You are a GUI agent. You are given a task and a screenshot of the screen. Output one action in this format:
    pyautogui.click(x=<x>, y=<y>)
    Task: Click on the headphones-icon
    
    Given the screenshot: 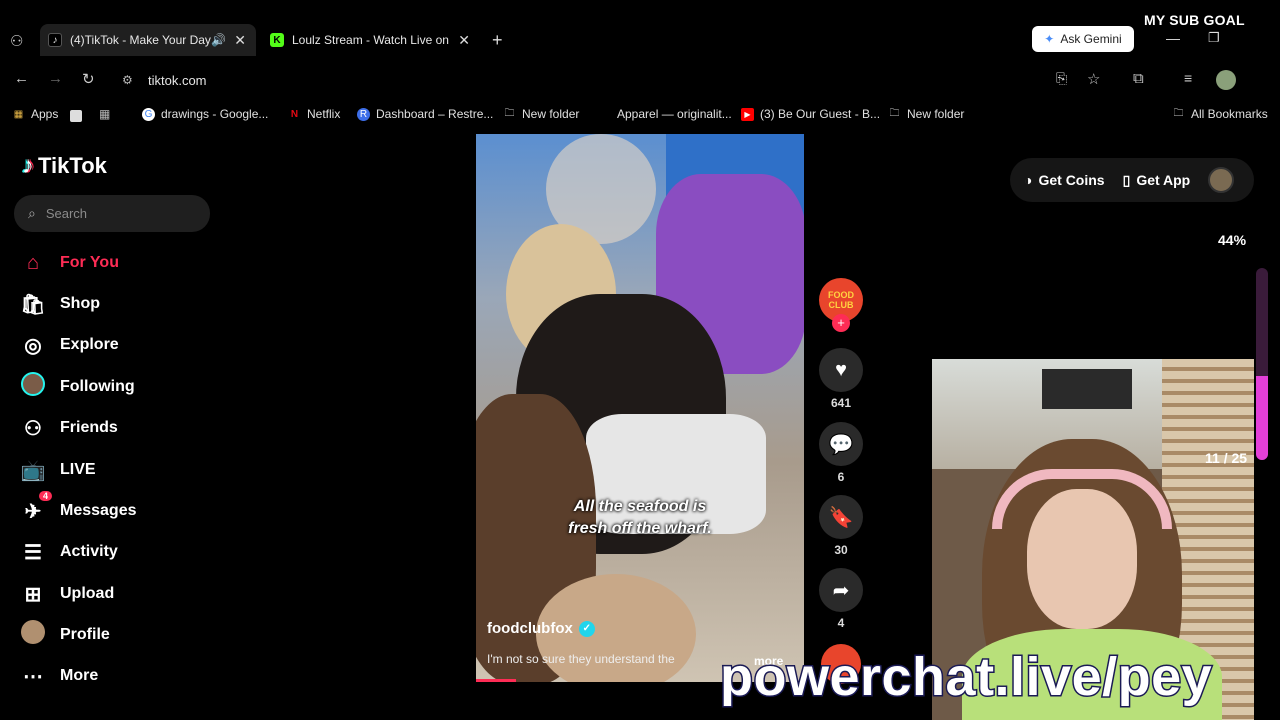 What is the action you would take?
    pyautogui.click(x=1082, y=499)
    